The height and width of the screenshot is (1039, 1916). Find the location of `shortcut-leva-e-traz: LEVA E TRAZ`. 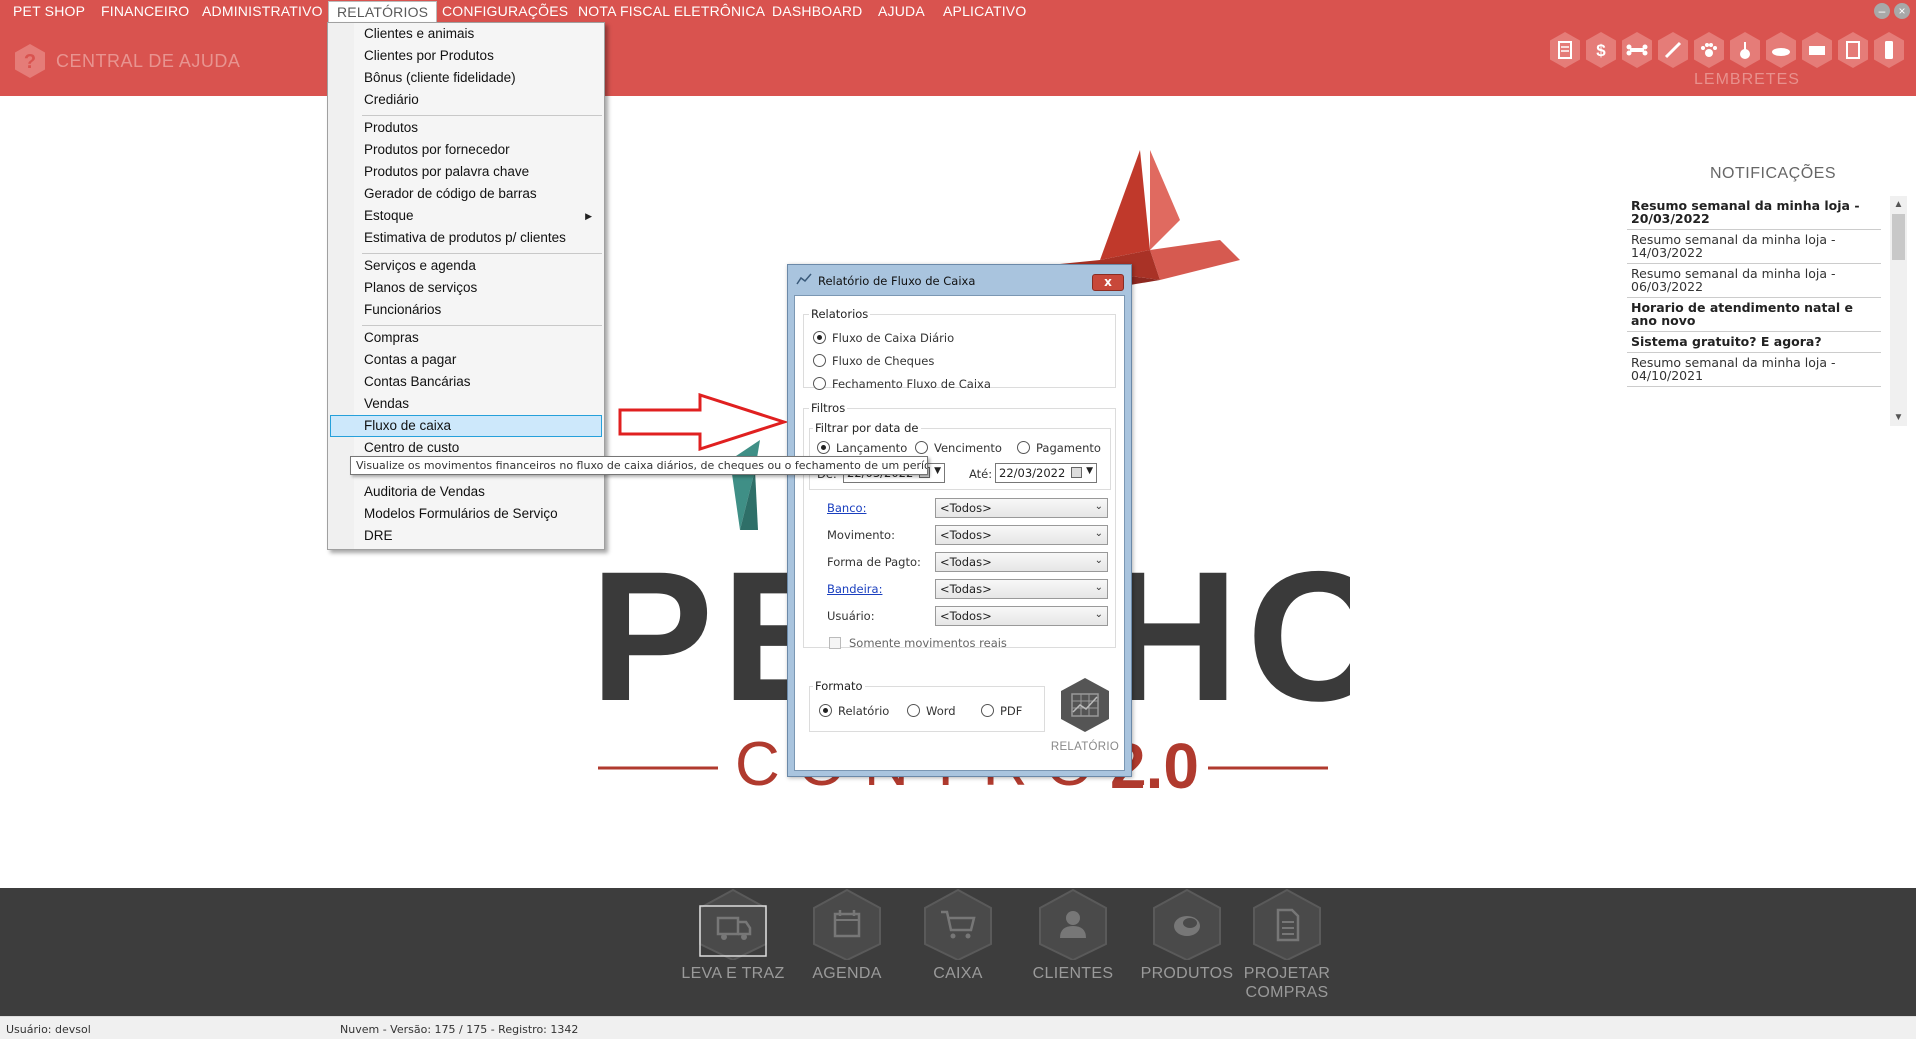

shortcut-leva-e-traz: LEVA E TRAZ is located at coordinates (733, 935).